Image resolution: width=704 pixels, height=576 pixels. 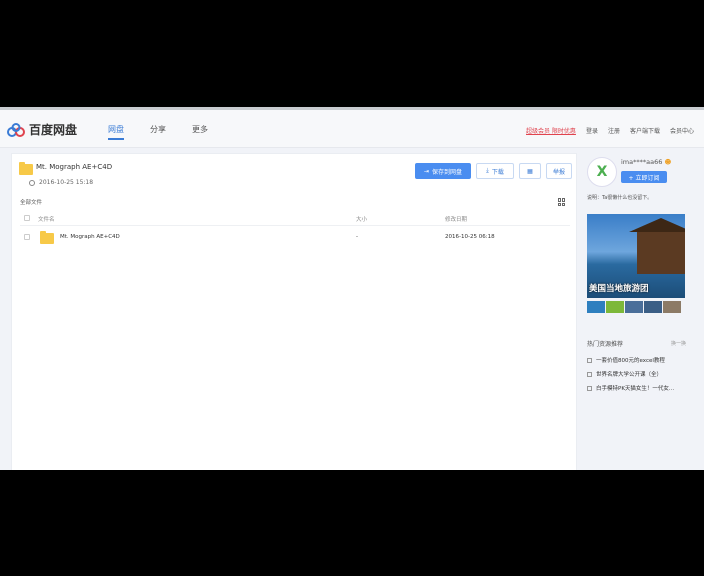 I want to click on cloud-logo-icon, so click(x=16, y=129).